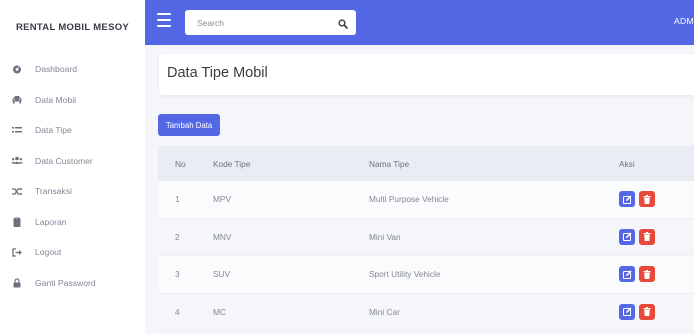 This screenshot has width=694, height=334. Describe the element at coordinates (17, 130) in the screenshot. I see `list-icon` at that location.